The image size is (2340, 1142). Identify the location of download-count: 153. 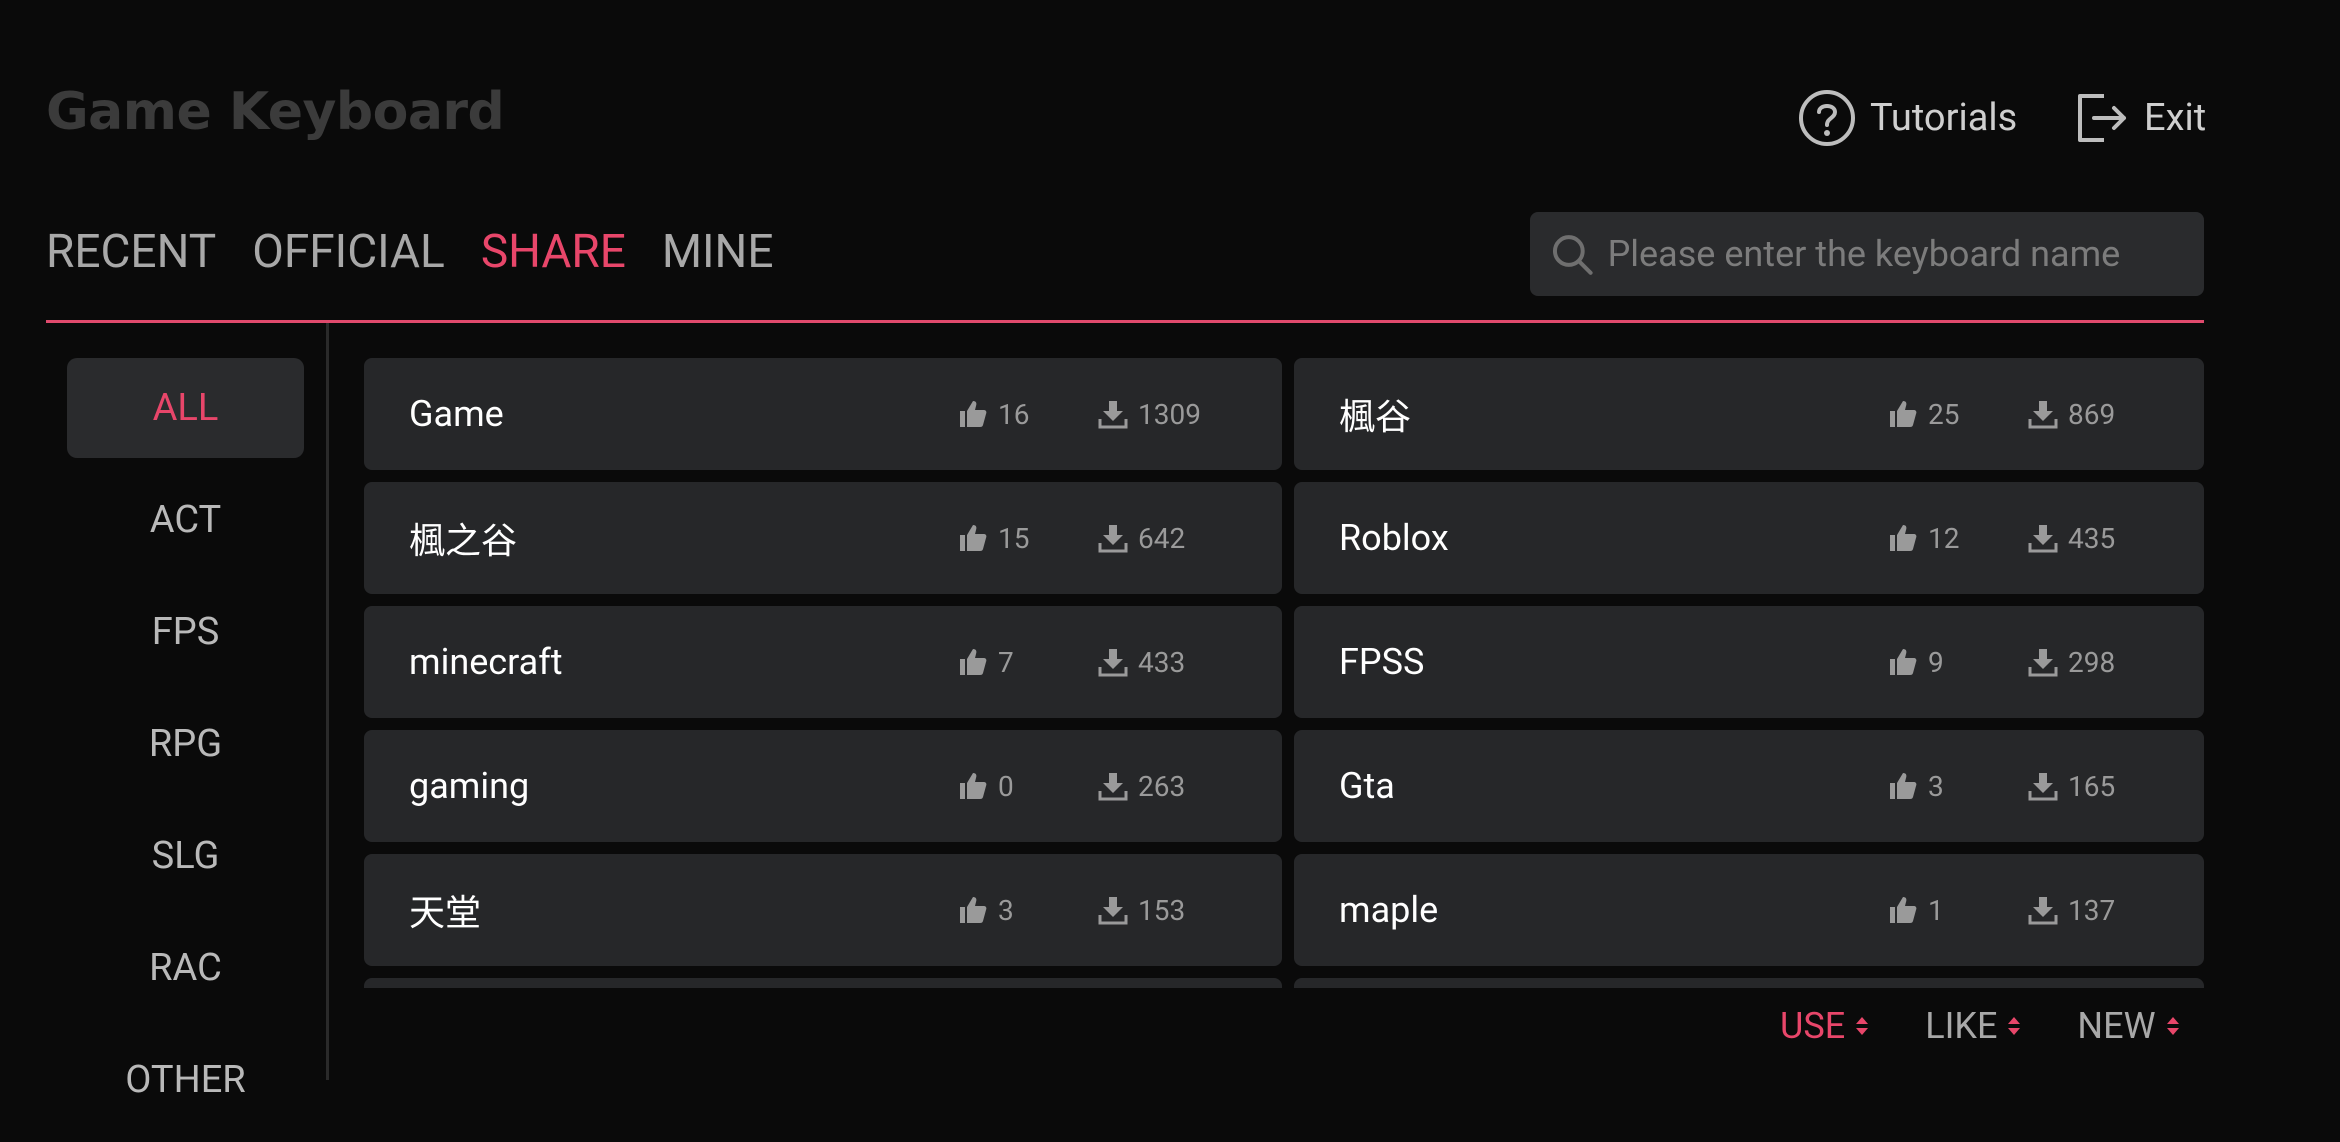
(1141, 910).